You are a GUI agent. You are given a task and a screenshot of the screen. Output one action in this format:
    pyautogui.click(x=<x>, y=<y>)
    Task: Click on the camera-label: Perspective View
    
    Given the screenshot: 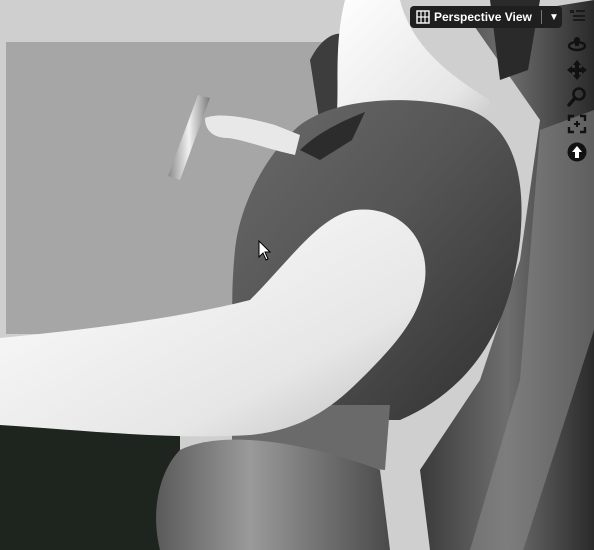 What is the action you would take?
    pyautogui.click(x=483, y=17)
    